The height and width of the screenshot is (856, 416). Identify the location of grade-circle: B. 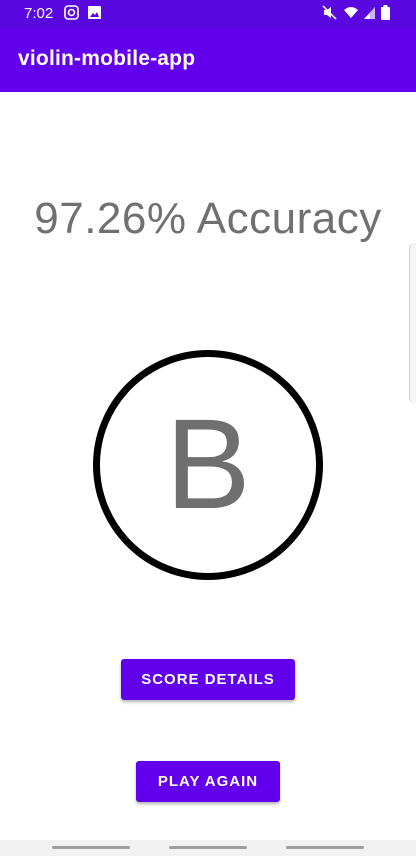
(208, 465).